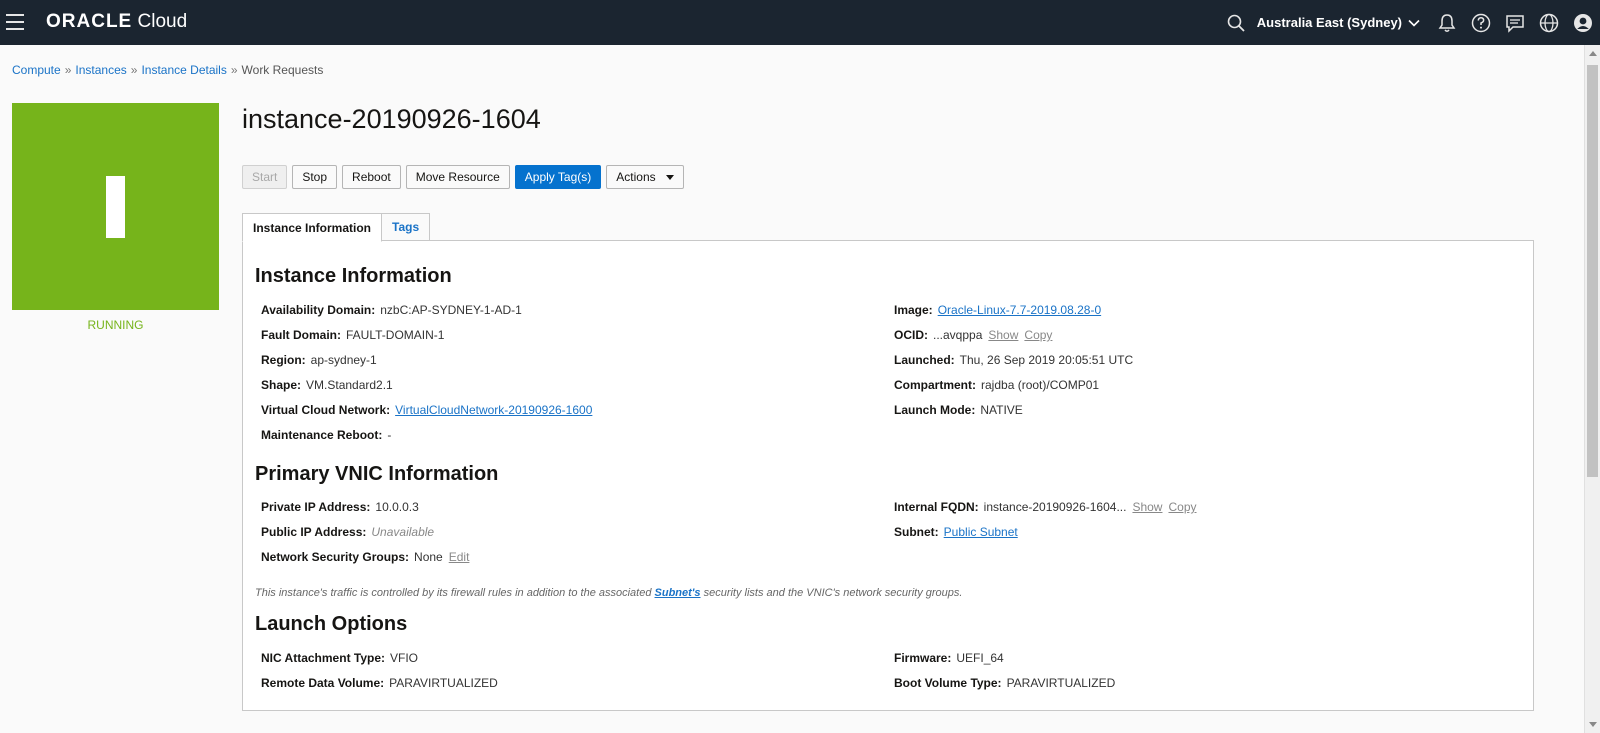 This screenshot has height=733, width=1600. Describe the element at coordinates (935, 385) in the screenshot. I see `field-label: Compartment:` at that location.